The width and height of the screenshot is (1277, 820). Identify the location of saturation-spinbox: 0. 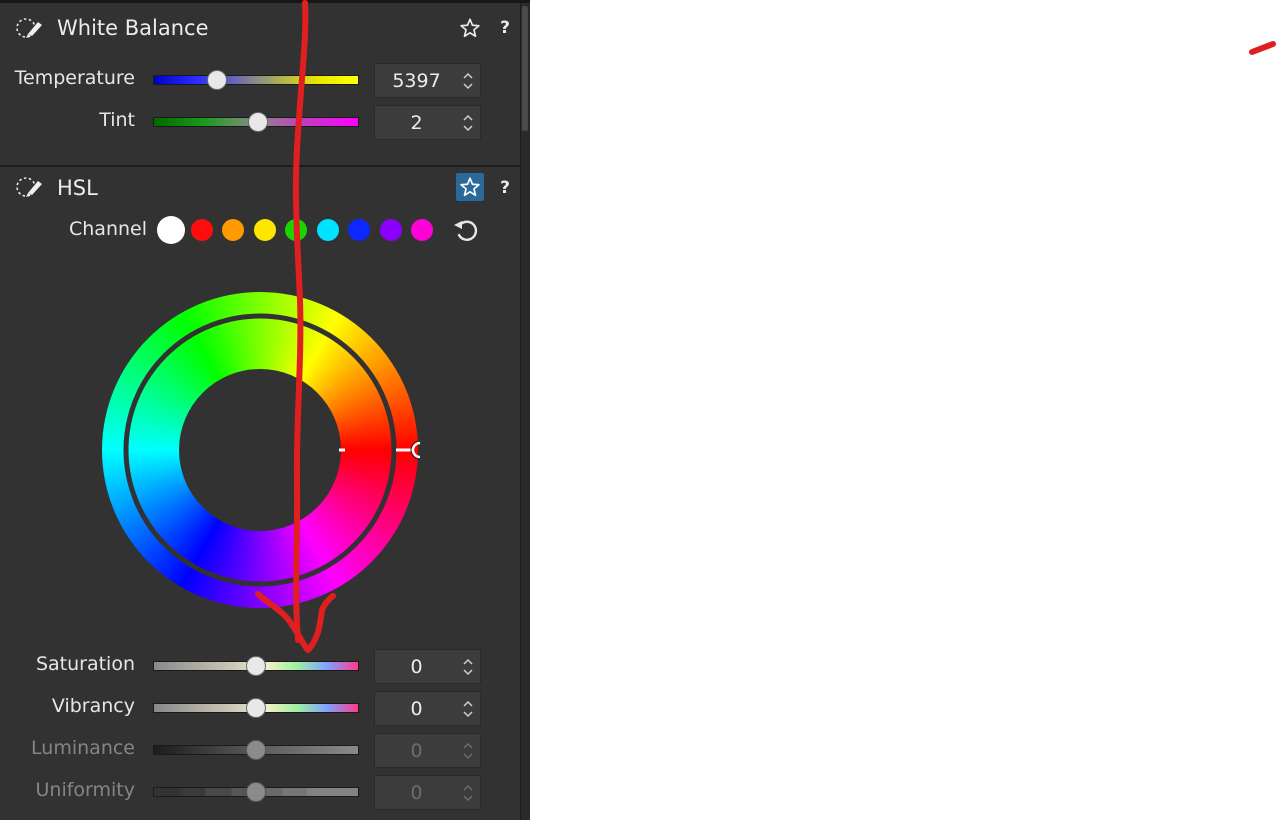
(427, 666).